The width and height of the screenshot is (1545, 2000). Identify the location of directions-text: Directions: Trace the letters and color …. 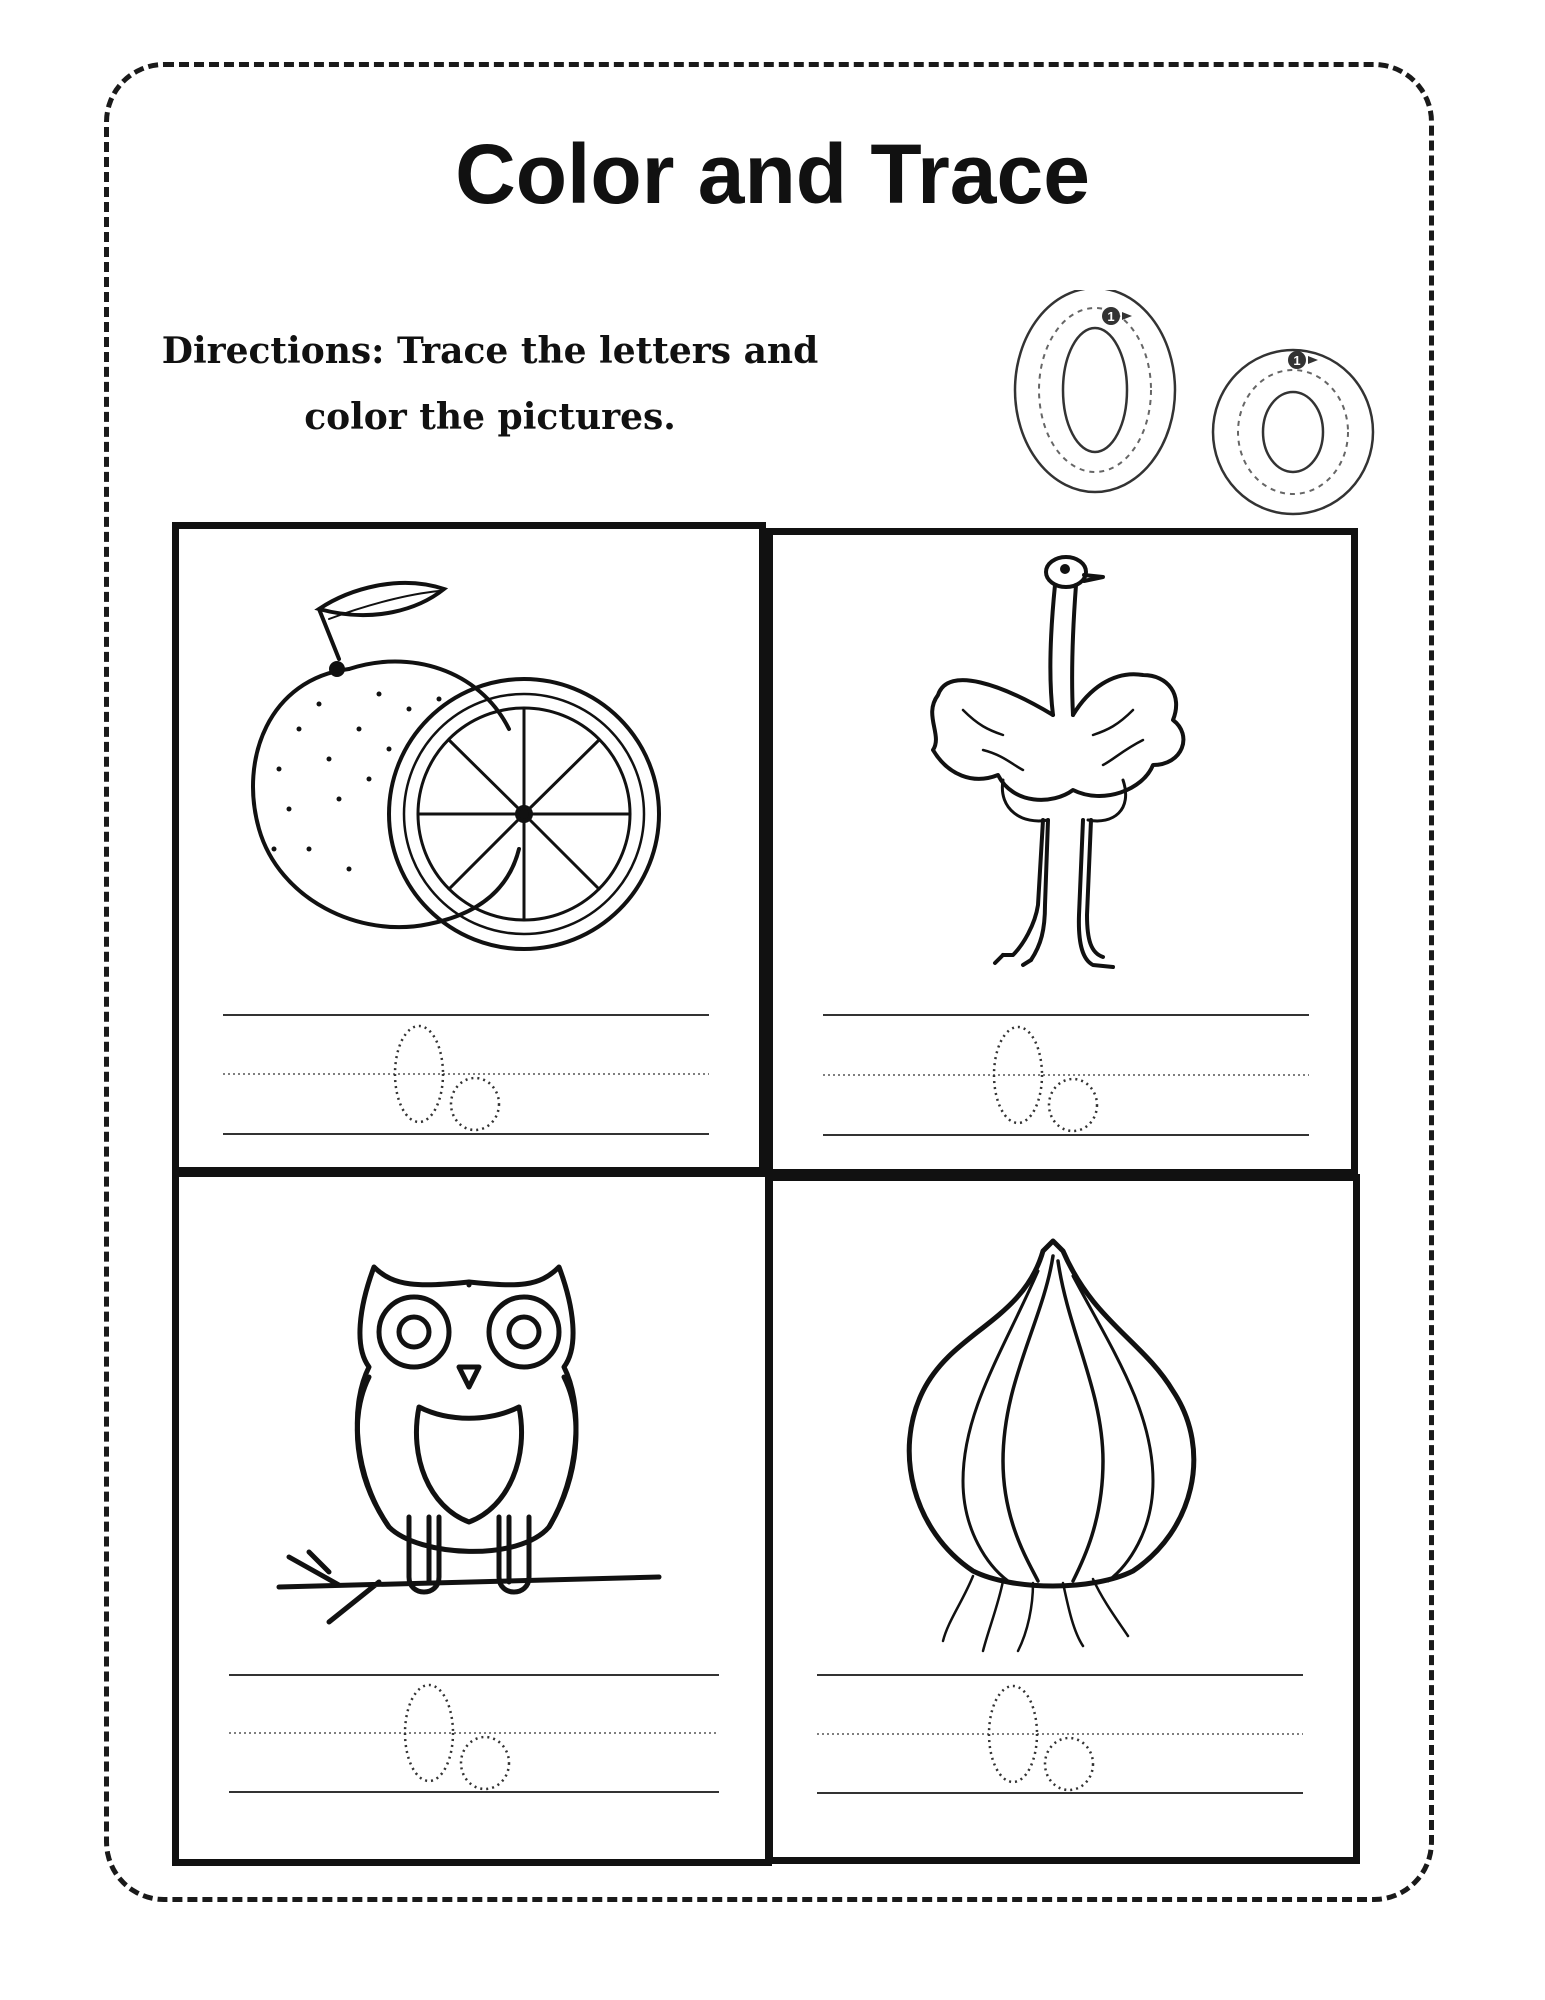
(490, 384).